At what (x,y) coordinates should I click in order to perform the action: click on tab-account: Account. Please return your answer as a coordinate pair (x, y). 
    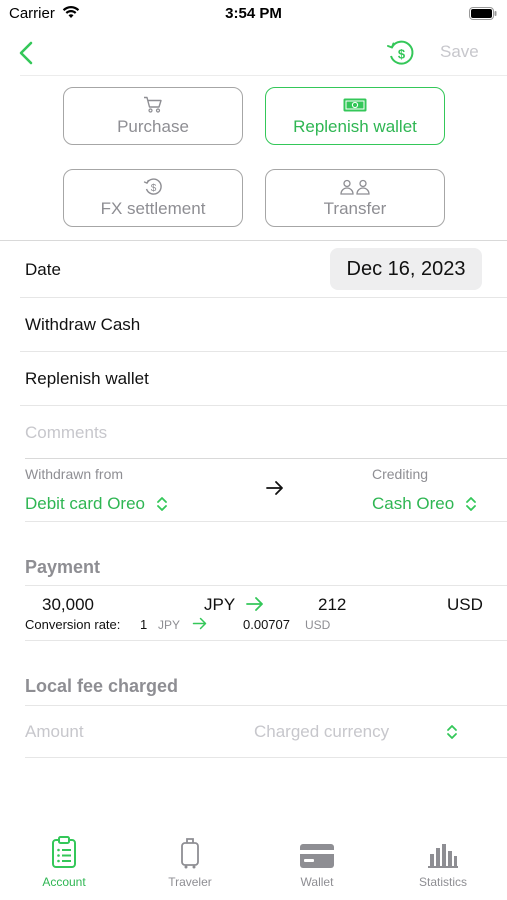
    Looking at the image, I should click on (64, 867).